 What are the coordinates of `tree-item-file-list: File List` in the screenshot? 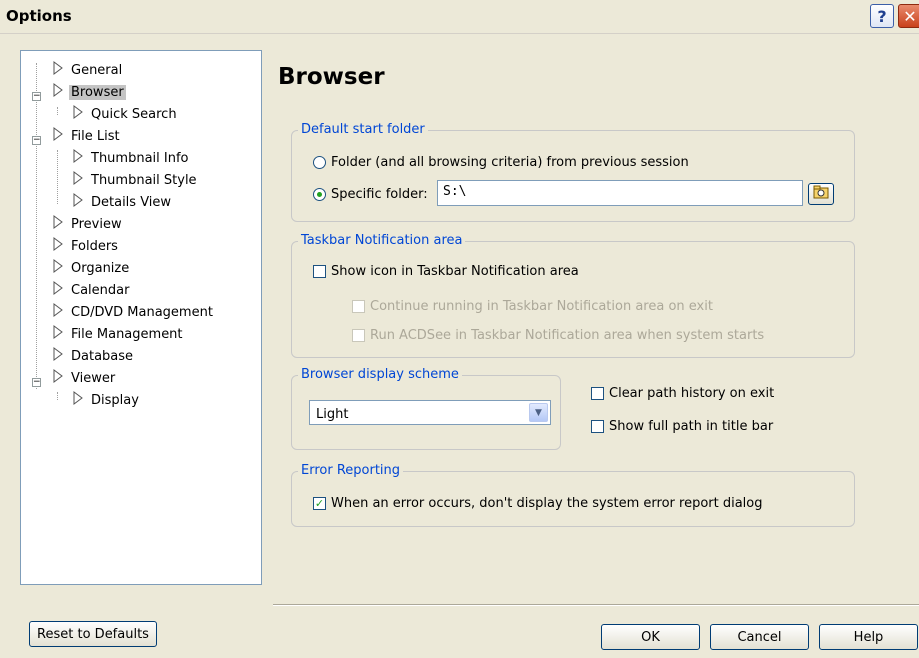 It's located at (75, 136).